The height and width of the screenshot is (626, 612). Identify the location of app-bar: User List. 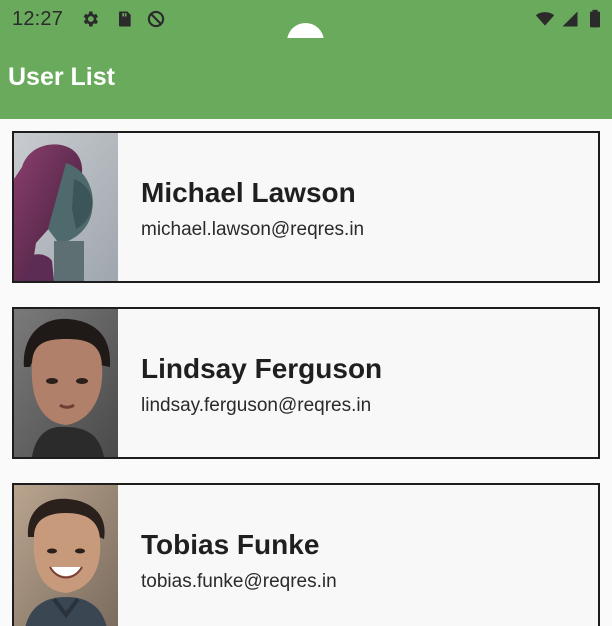
(306, 78).